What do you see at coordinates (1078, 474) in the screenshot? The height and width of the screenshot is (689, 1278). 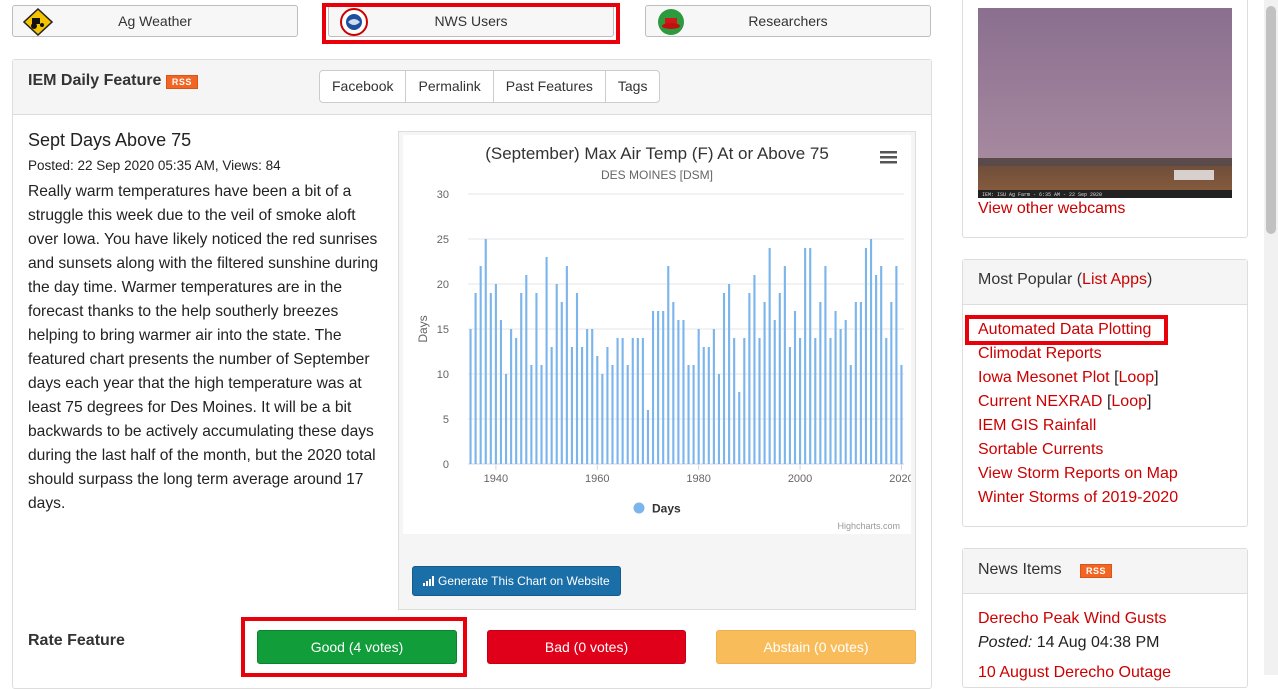 I see `popular-item-storm-reports: View Storm Reports on Map` at bounding box center [1078, 474].